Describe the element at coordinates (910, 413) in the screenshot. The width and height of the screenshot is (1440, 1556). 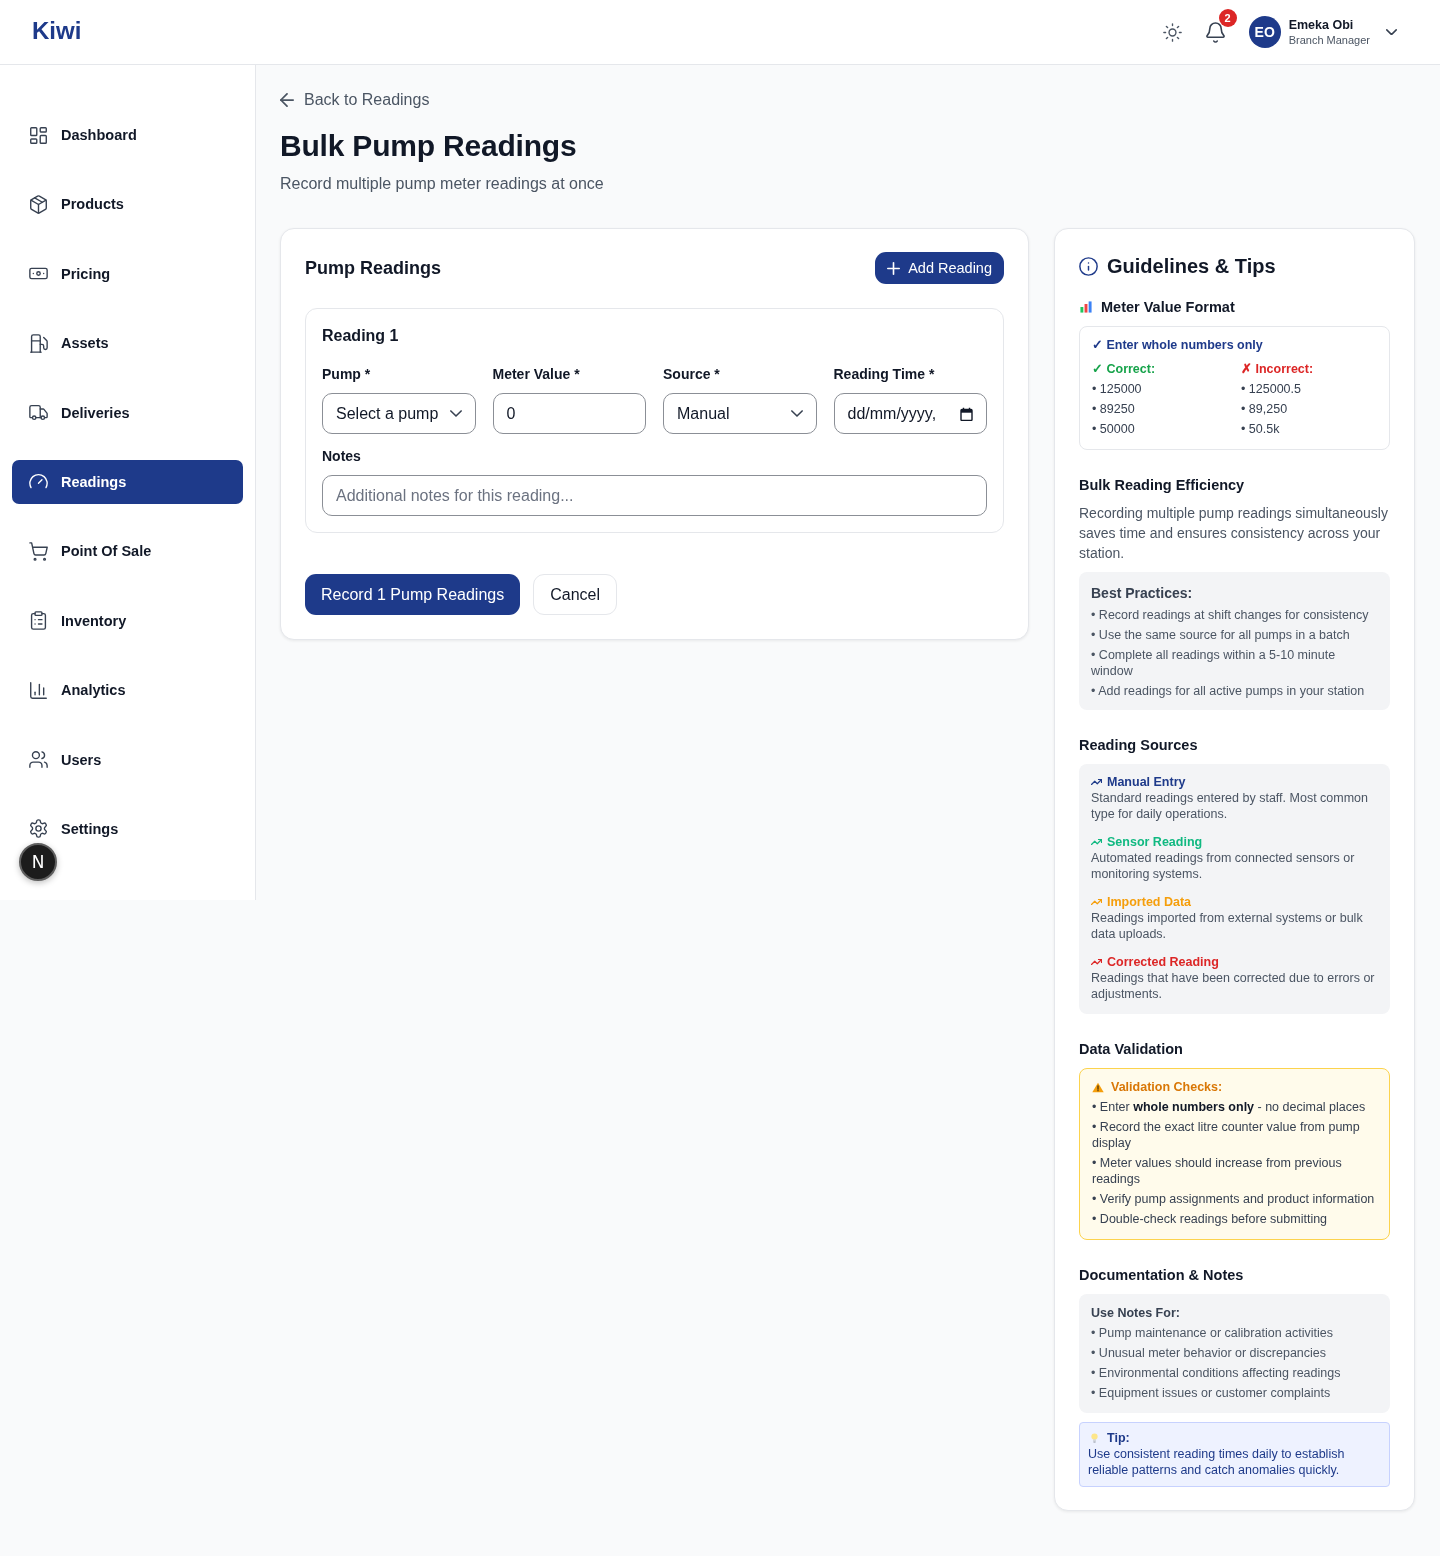
I see `date-field: dd/mm/yyyy,` at that location.